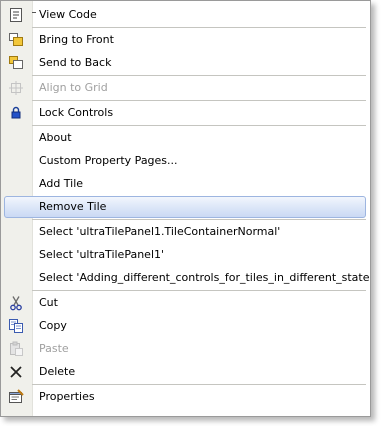 This screenshot has width=382, height=426. Describe the element at coordinates (55, 137) in the screenshot. I see `menu-item-label: About` at that location.